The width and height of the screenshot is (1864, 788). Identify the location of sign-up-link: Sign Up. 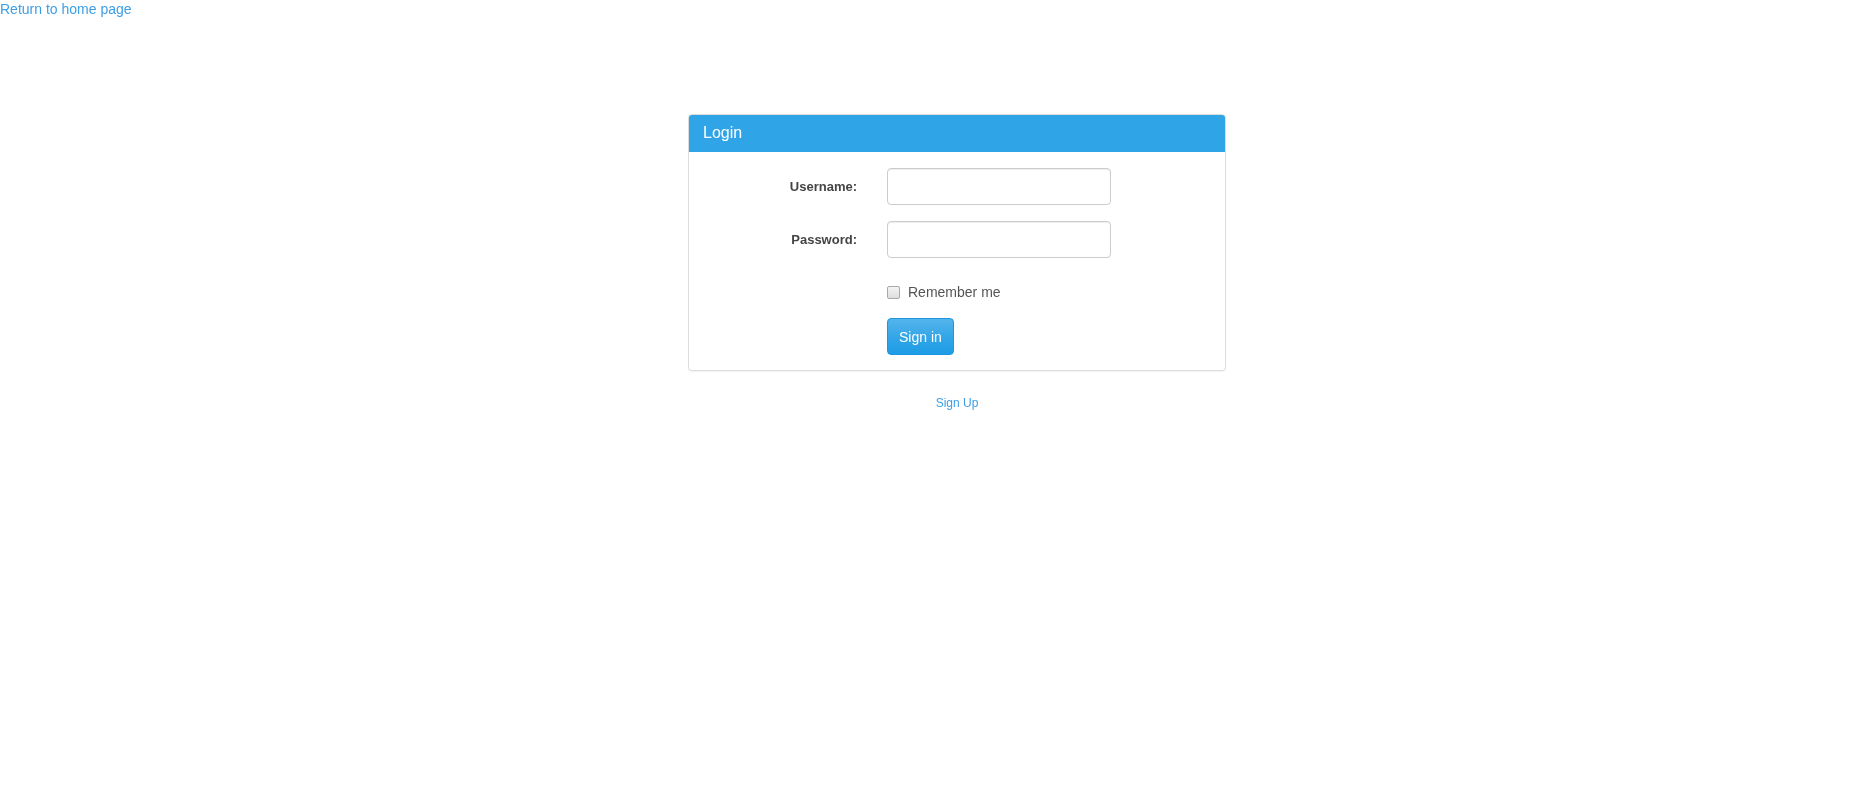
(957, 403).